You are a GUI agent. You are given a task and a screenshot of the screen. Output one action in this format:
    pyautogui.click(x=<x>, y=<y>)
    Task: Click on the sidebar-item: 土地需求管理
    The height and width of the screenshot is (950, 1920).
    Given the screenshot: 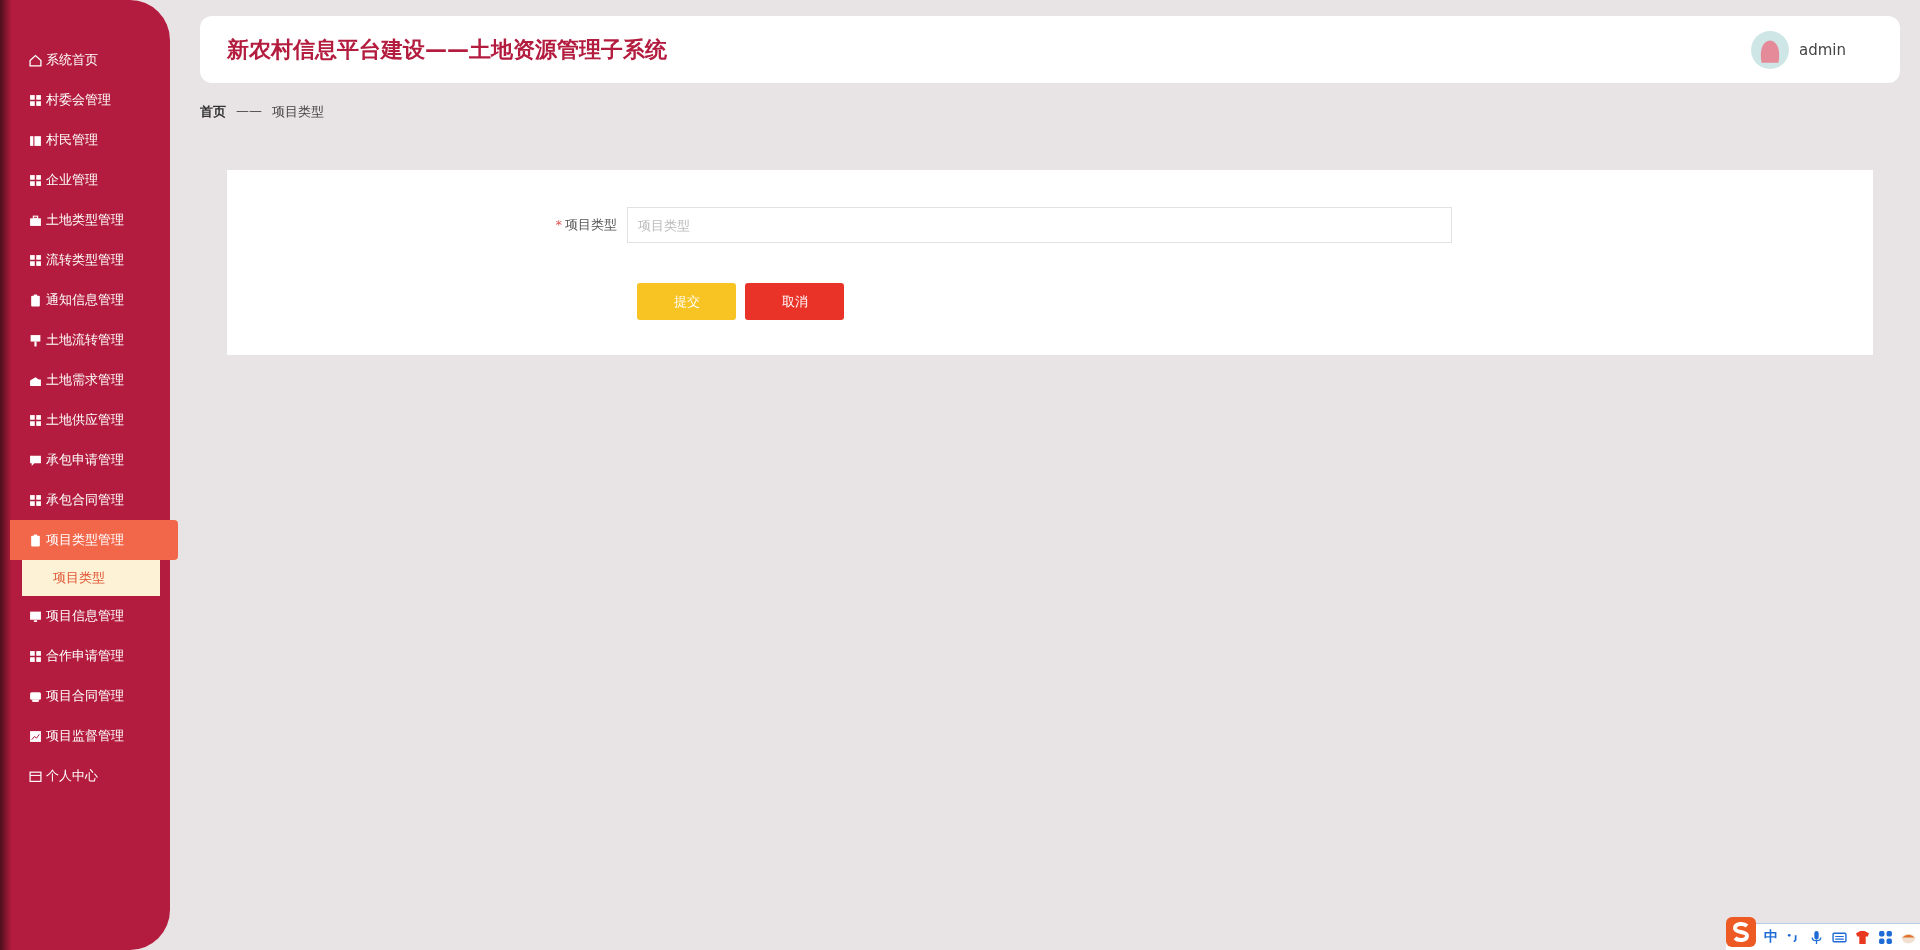 What is the action you would take?
    pyautogui.click(x=85, y=380)
    